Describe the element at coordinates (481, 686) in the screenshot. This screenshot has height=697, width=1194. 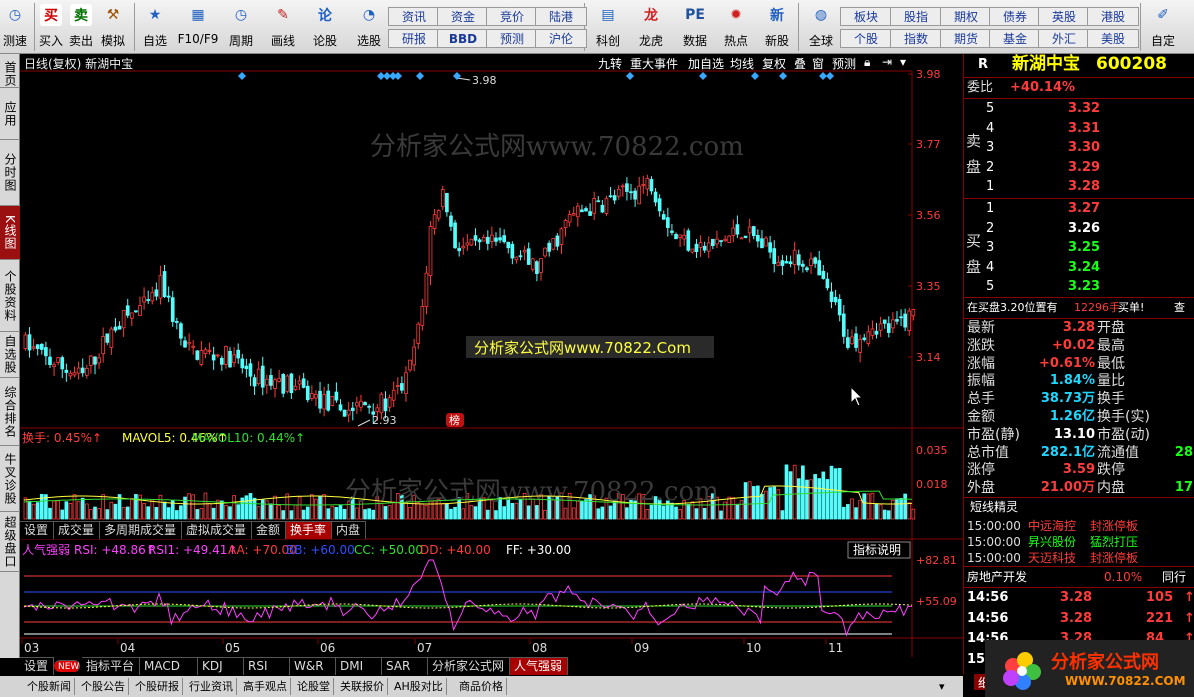
I see `news-link-8: 商品价格` at that location.